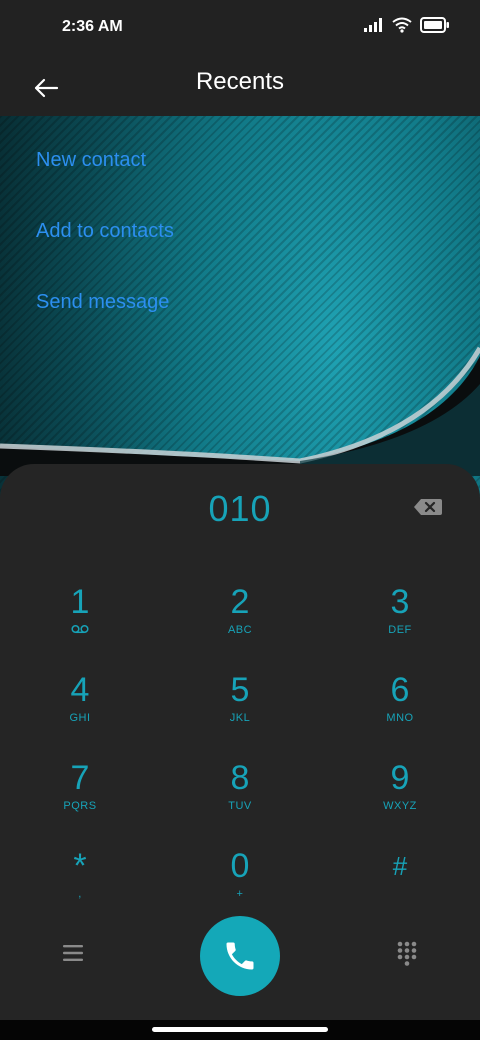 The height and width of the screenshot is (1040, 480). I want to click on top-app-bar: Recents, so click(240, 87).